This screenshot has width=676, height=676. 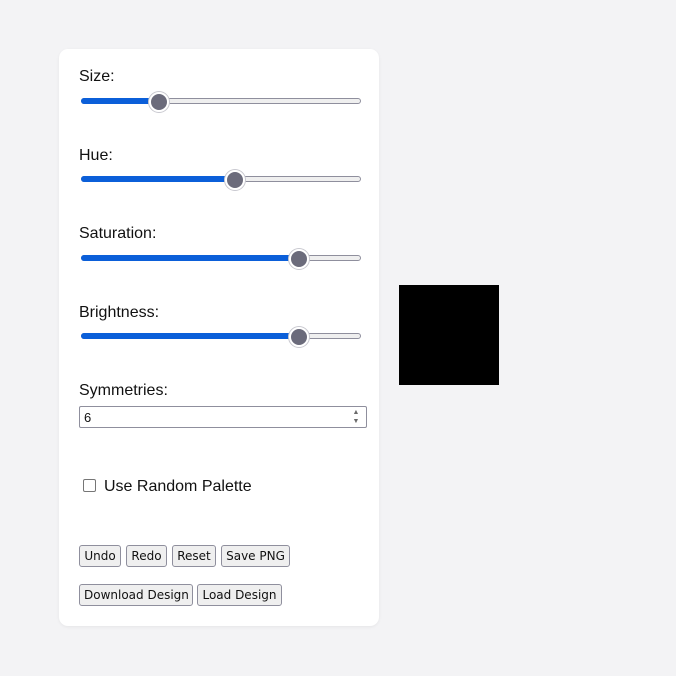 What do you see at coordinates (118, 233) in the screenshot?
I see `saturation-label: Saturation:` at bounding box center [118, 233].